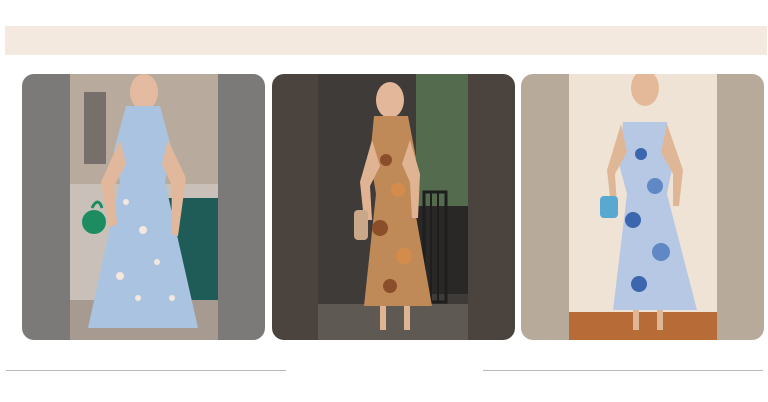 The width and height of the screenshot is (768, 402). I want to click on right-divider-line, so click(623, 370).